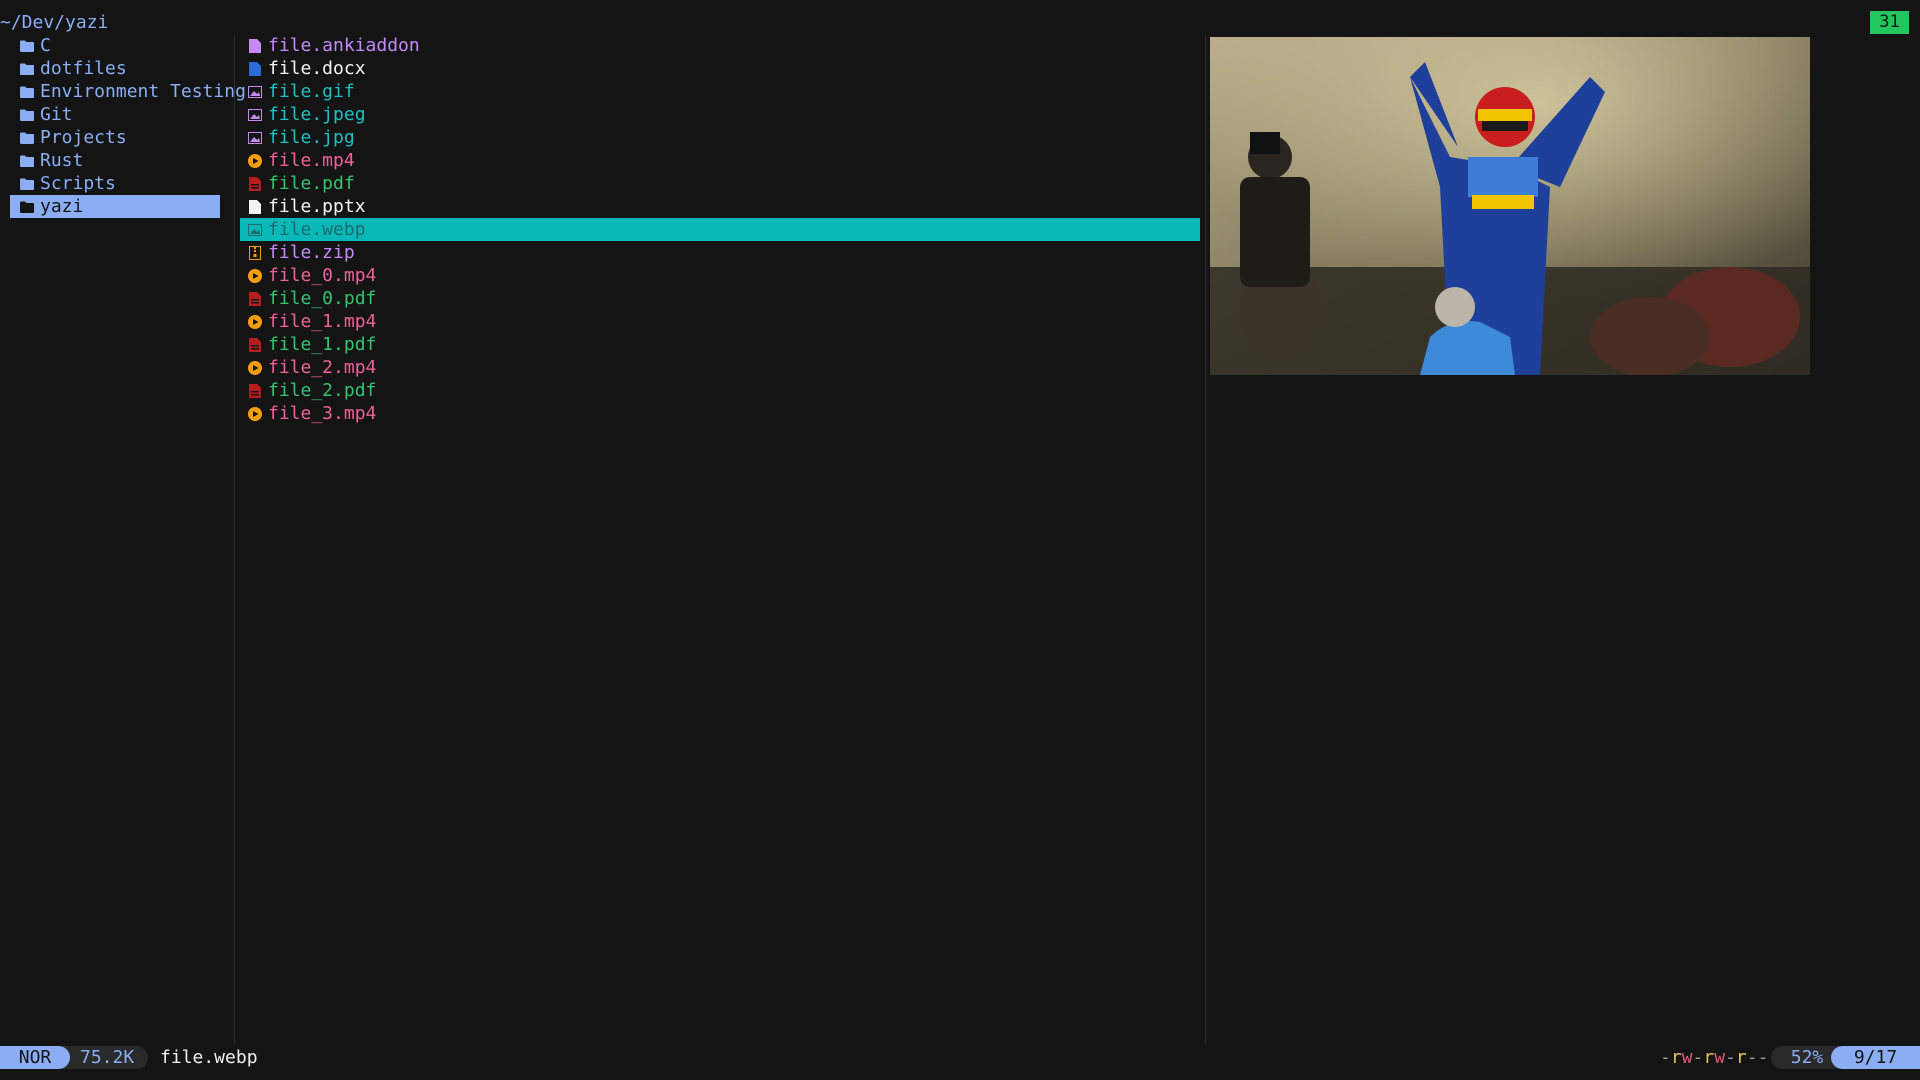 This screenshot has width=1920, height=1080. Describe the element at coordinates (311, 183) in the screenshot. I see `file-name: file.pdf` at that location.